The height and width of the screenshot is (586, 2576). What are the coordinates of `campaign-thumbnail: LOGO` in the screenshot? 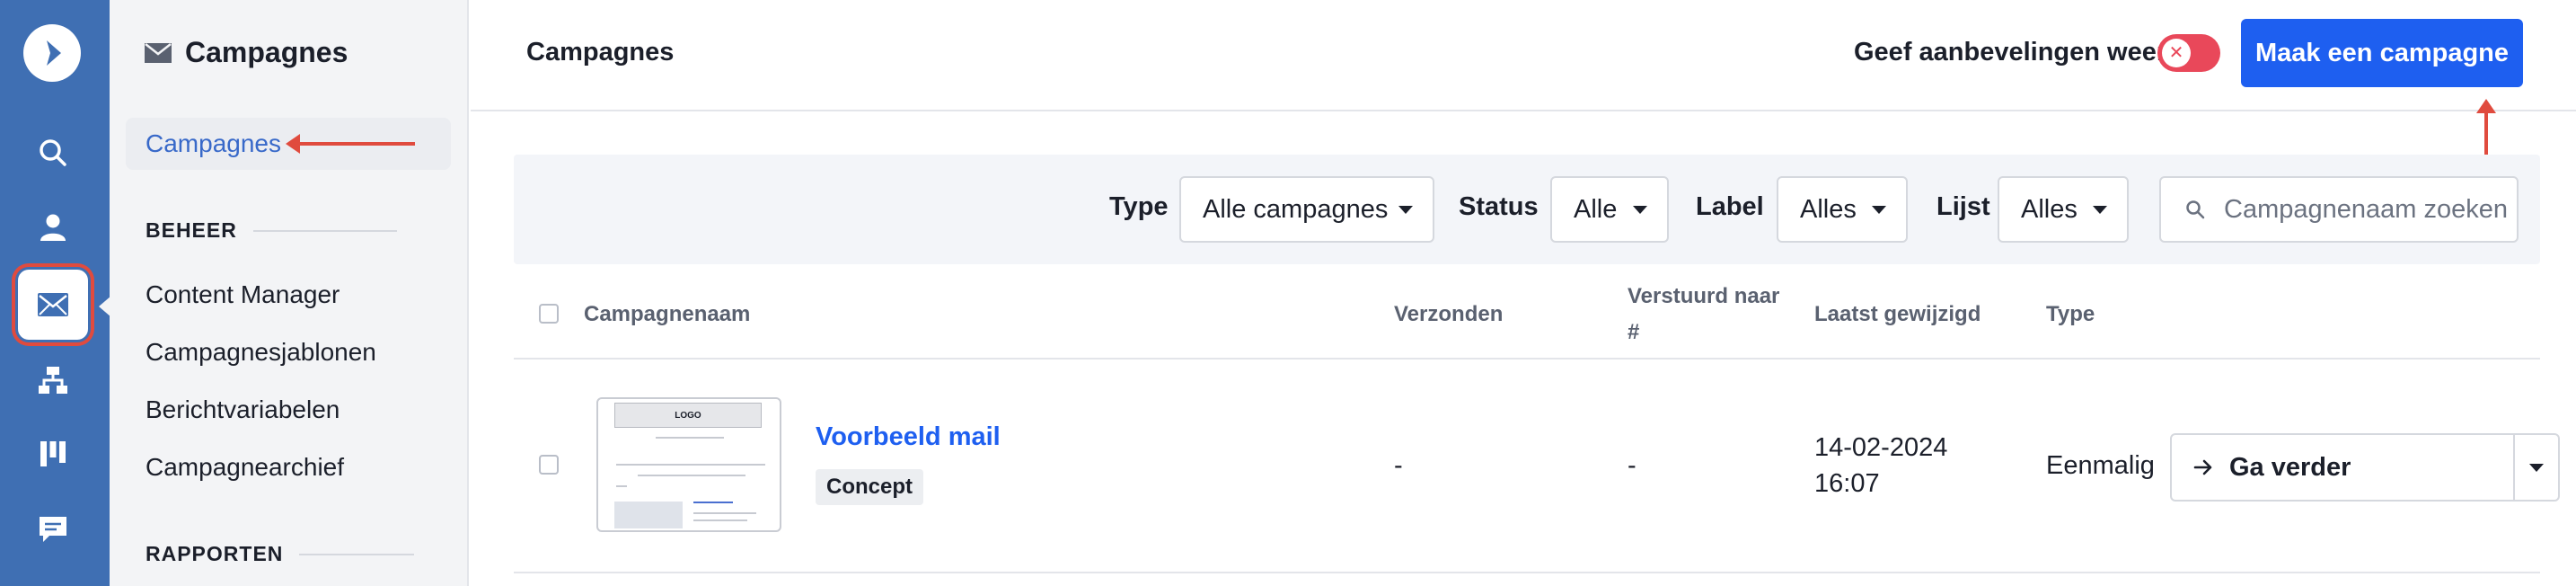 It's located at (688, 464).